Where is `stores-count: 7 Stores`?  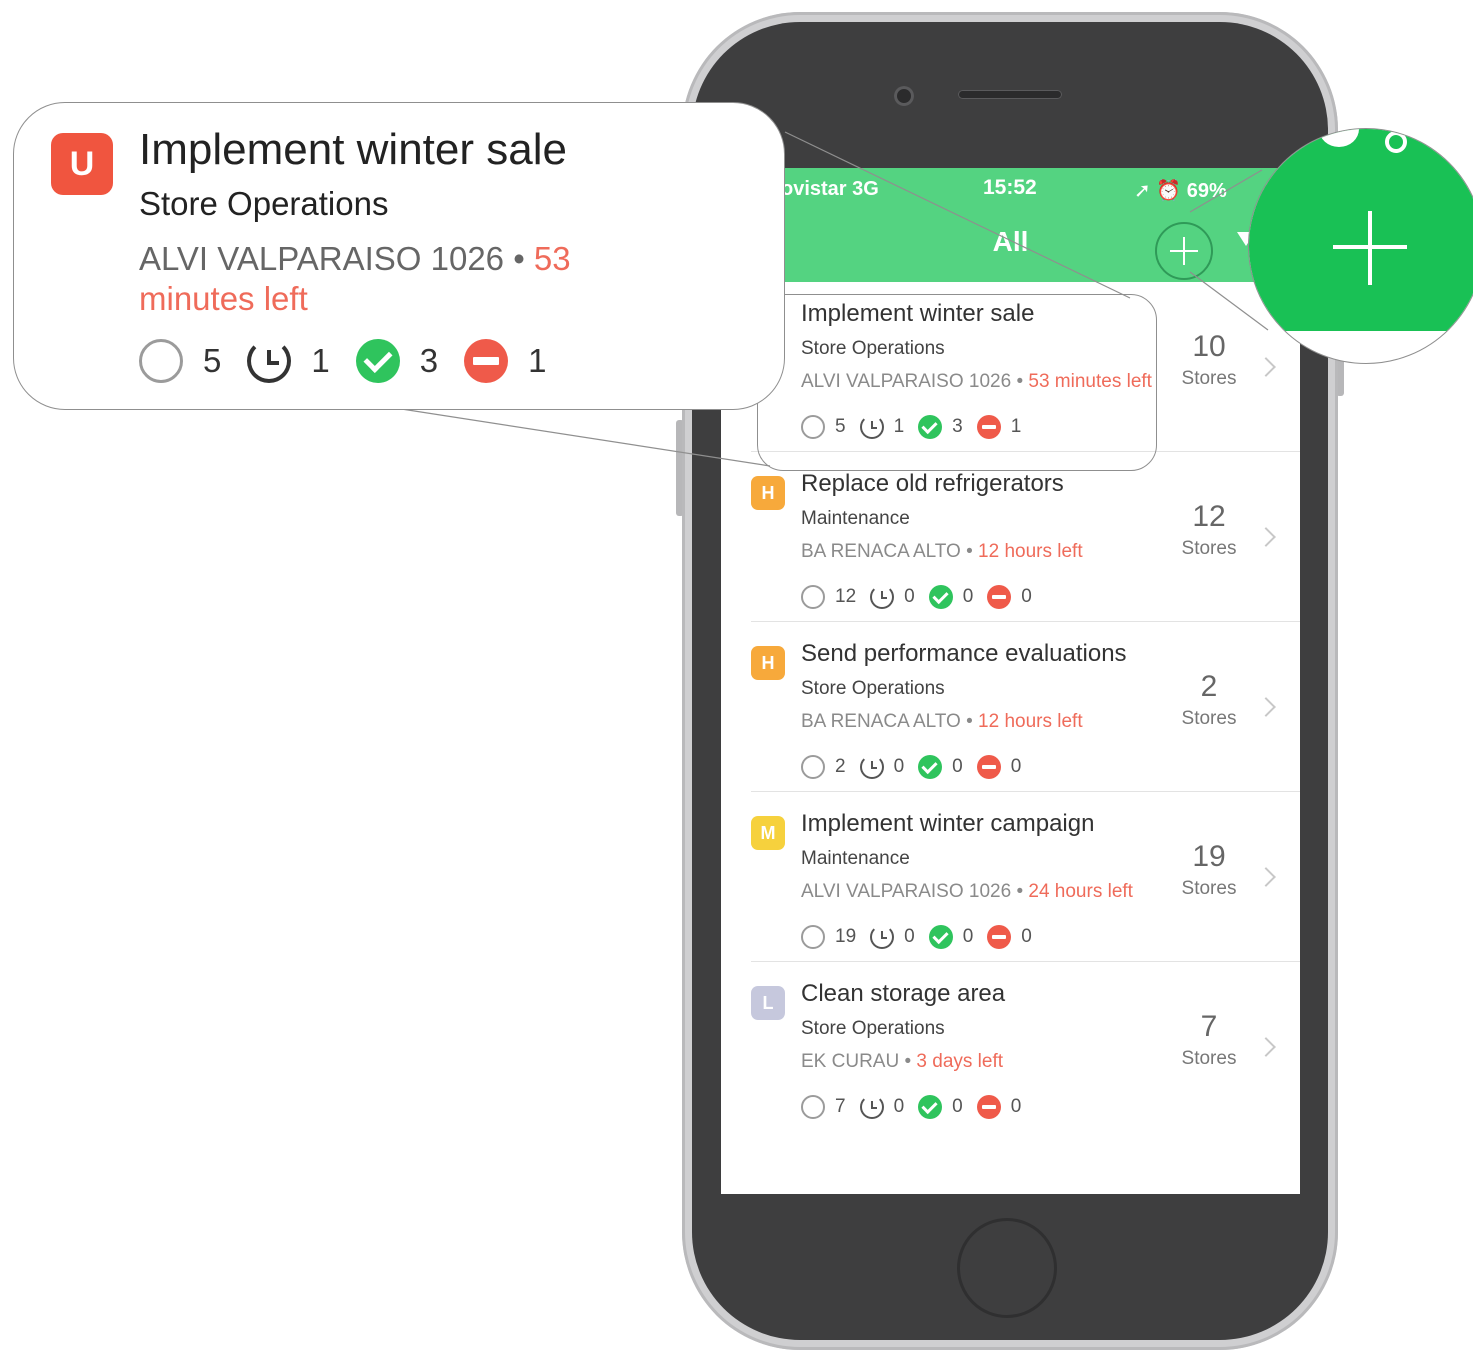 stores-count: 7 Stores is located at coordinates (1209, 1040).